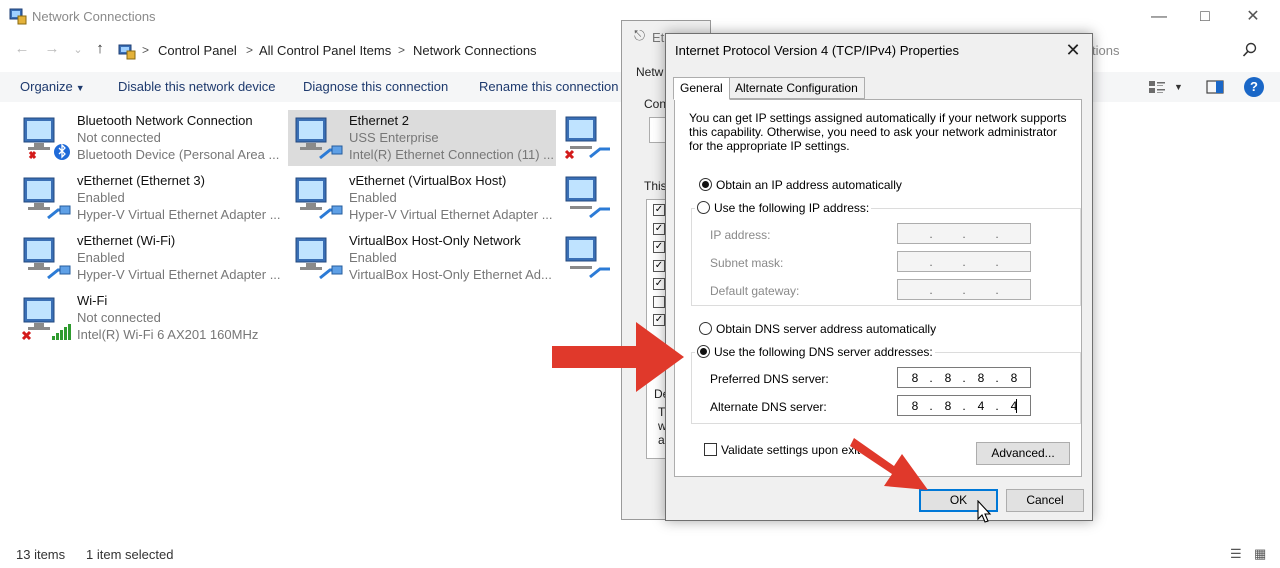 This screenshot has width=1280, height=568. I want to click on help-icon: ?, so click(1254, 87).